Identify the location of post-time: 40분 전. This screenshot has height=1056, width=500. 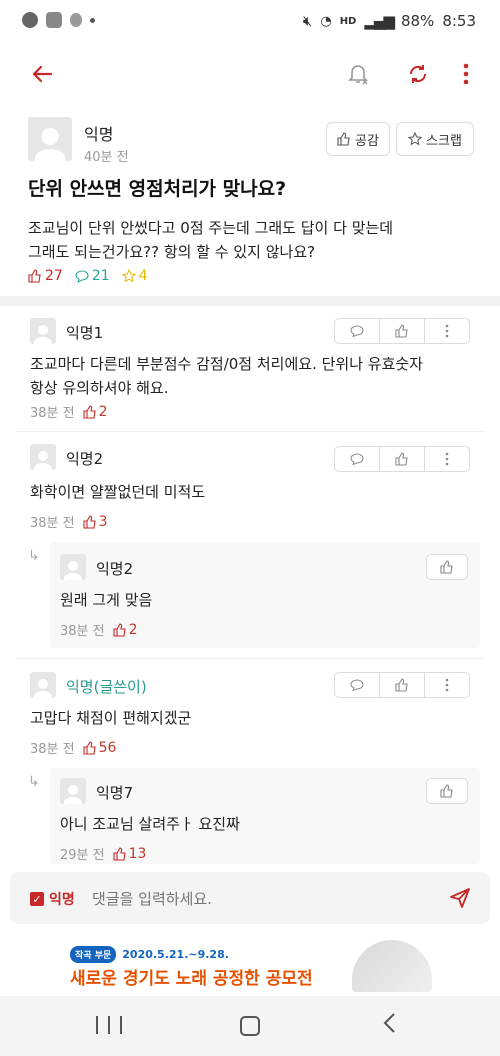
(106, 157).